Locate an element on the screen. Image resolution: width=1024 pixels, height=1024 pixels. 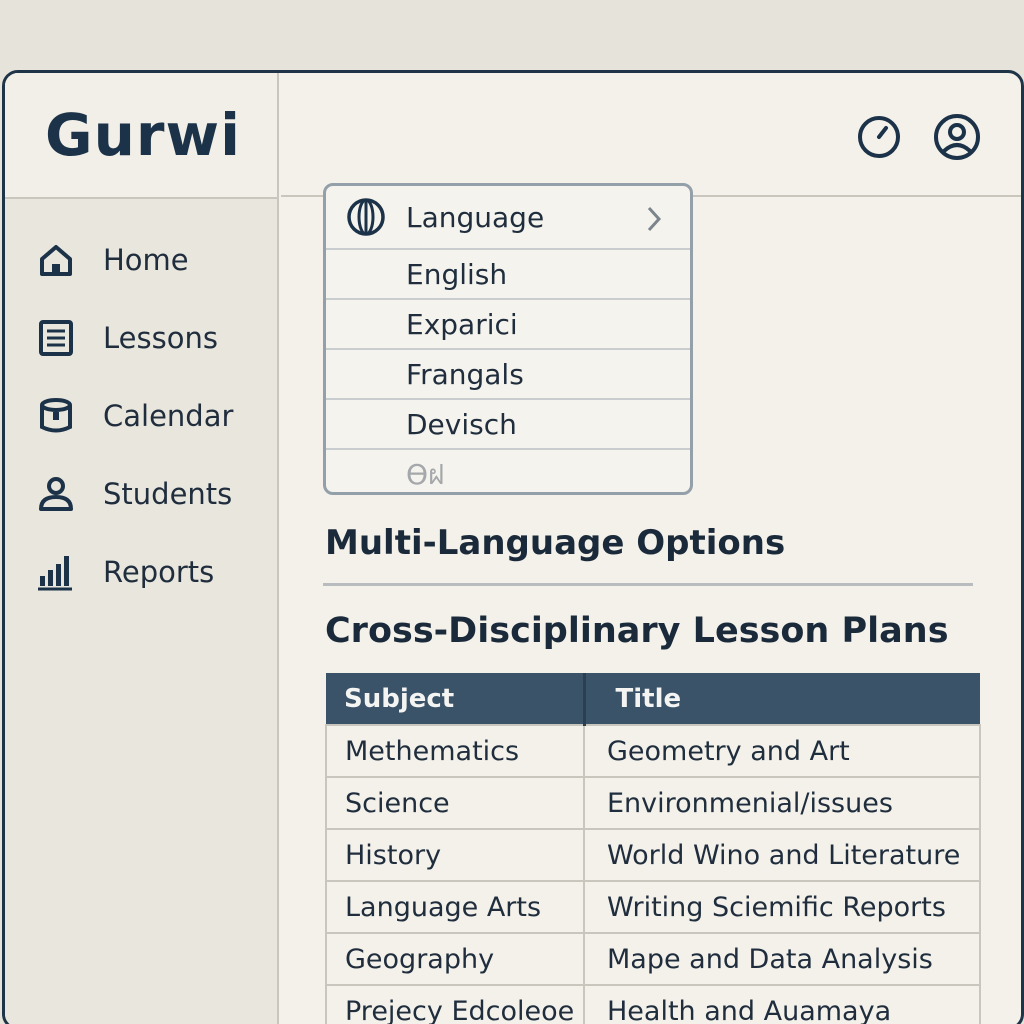
cell-subject: Science is located at coordinates (455, 803).